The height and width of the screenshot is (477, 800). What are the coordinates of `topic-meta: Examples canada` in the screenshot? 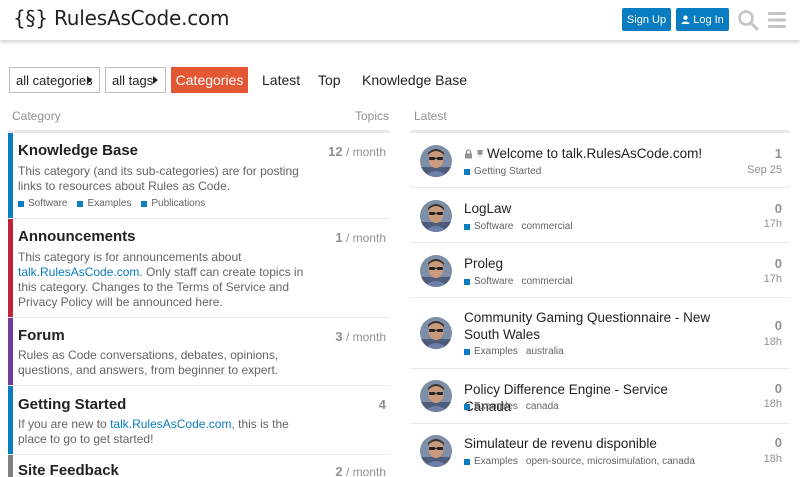 It's located at (511, 406).